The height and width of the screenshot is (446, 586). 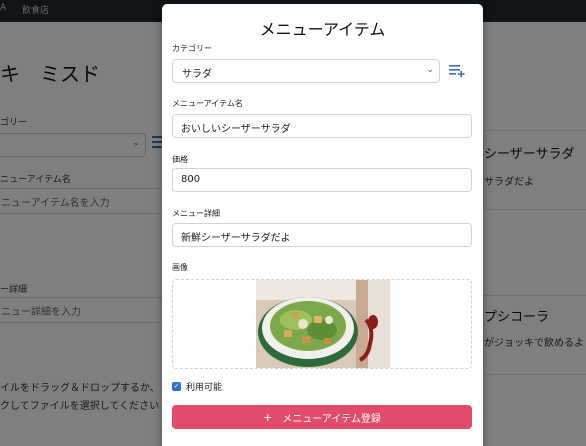 What do you see at coordinates (430, 70) in the screenshot?
I see `chevron-down-icon: ⌄` at bounding box center [430, 70].